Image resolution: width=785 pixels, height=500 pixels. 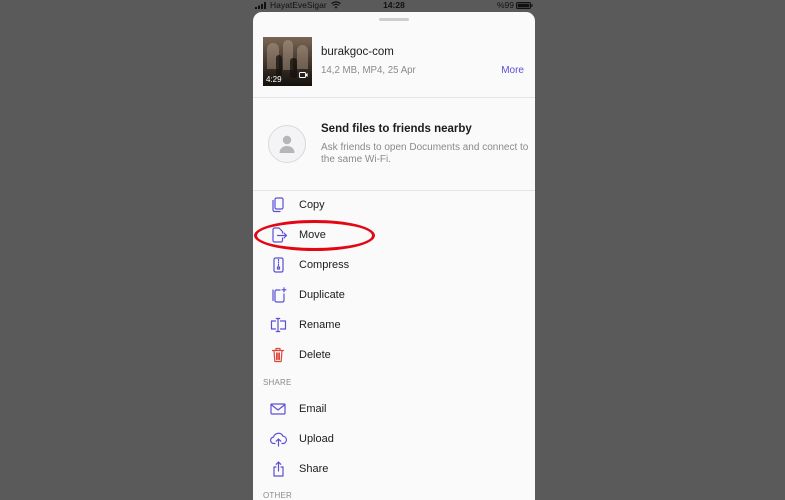 What do you see at coordinates (279, 355) in the screenshot?
I see `trash-icon` at bounding box center [279, 355].